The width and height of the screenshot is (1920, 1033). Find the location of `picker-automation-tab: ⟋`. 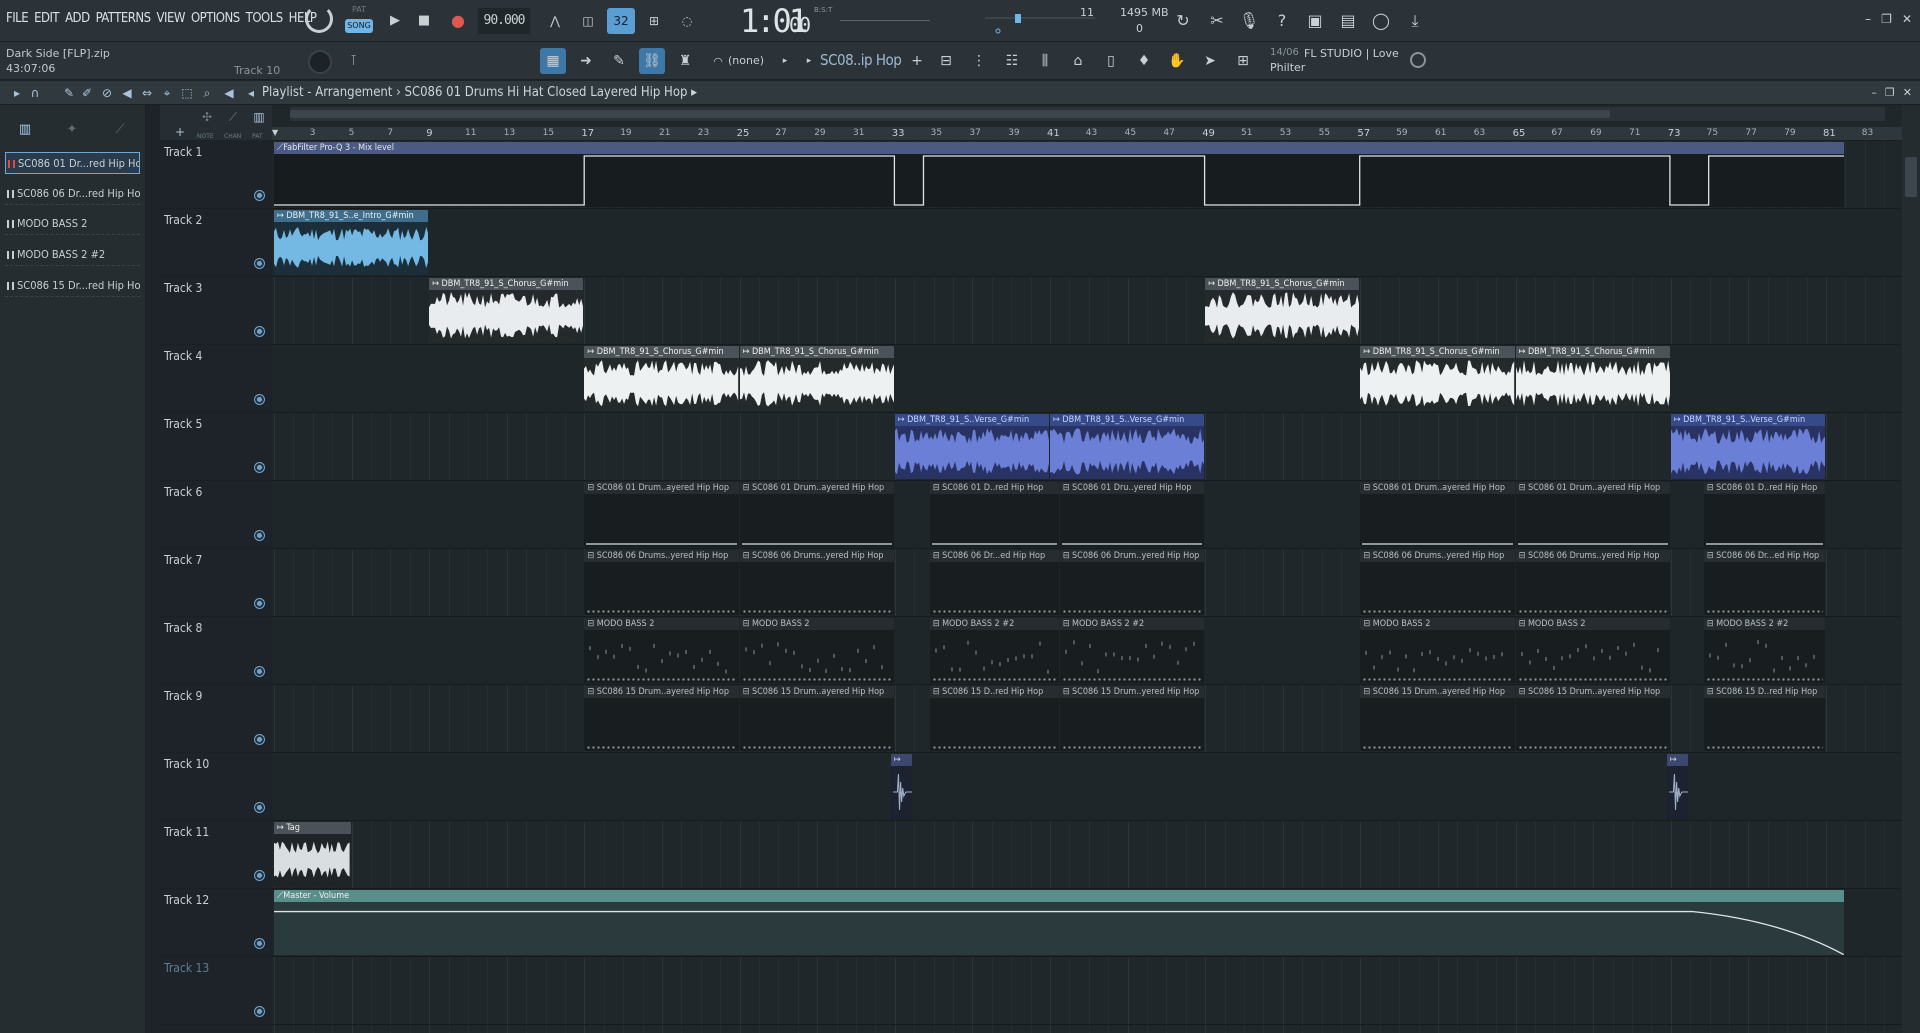

picker-automation-tab: ⟋ is located at coordinates (120, 130).